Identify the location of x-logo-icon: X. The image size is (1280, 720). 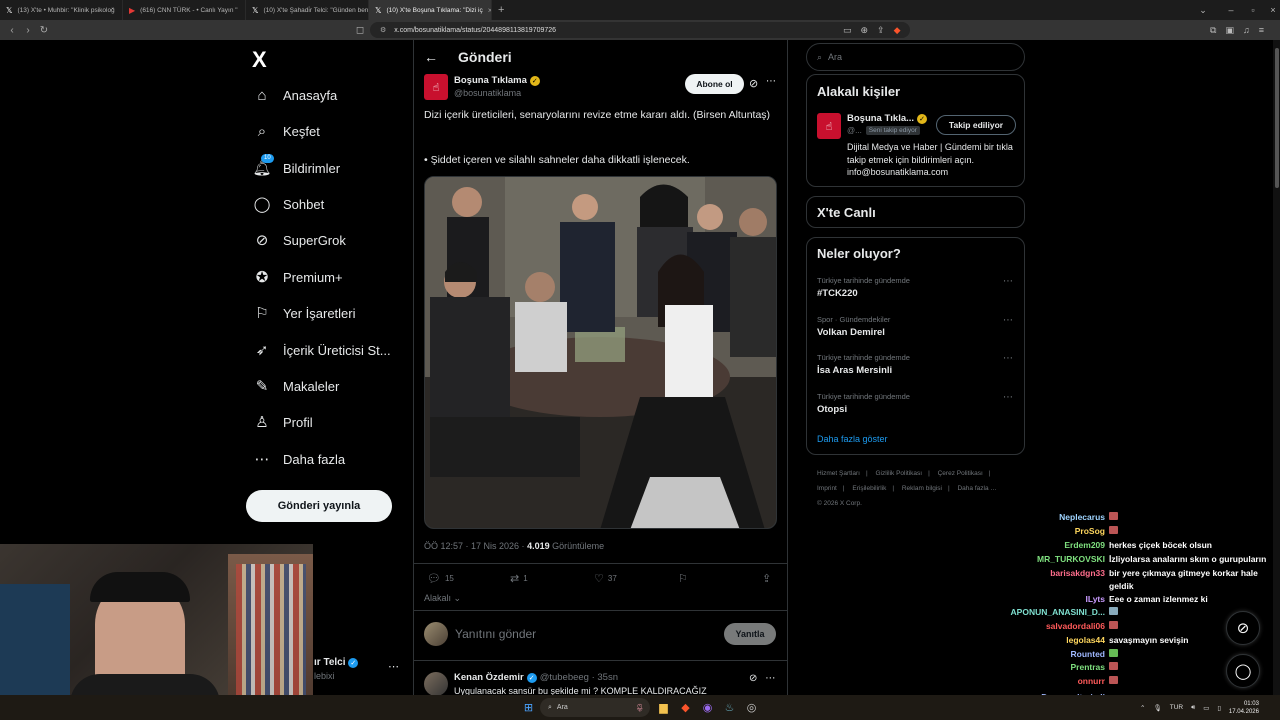
(259, 60).